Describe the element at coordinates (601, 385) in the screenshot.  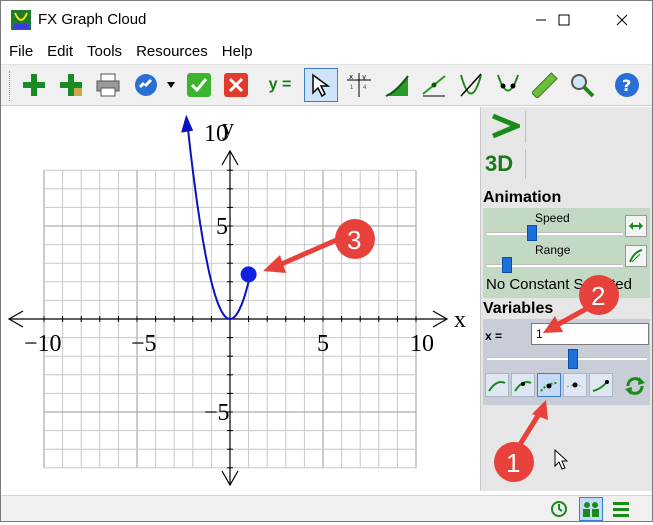
I see `mode-endpoint-icon` at that location.